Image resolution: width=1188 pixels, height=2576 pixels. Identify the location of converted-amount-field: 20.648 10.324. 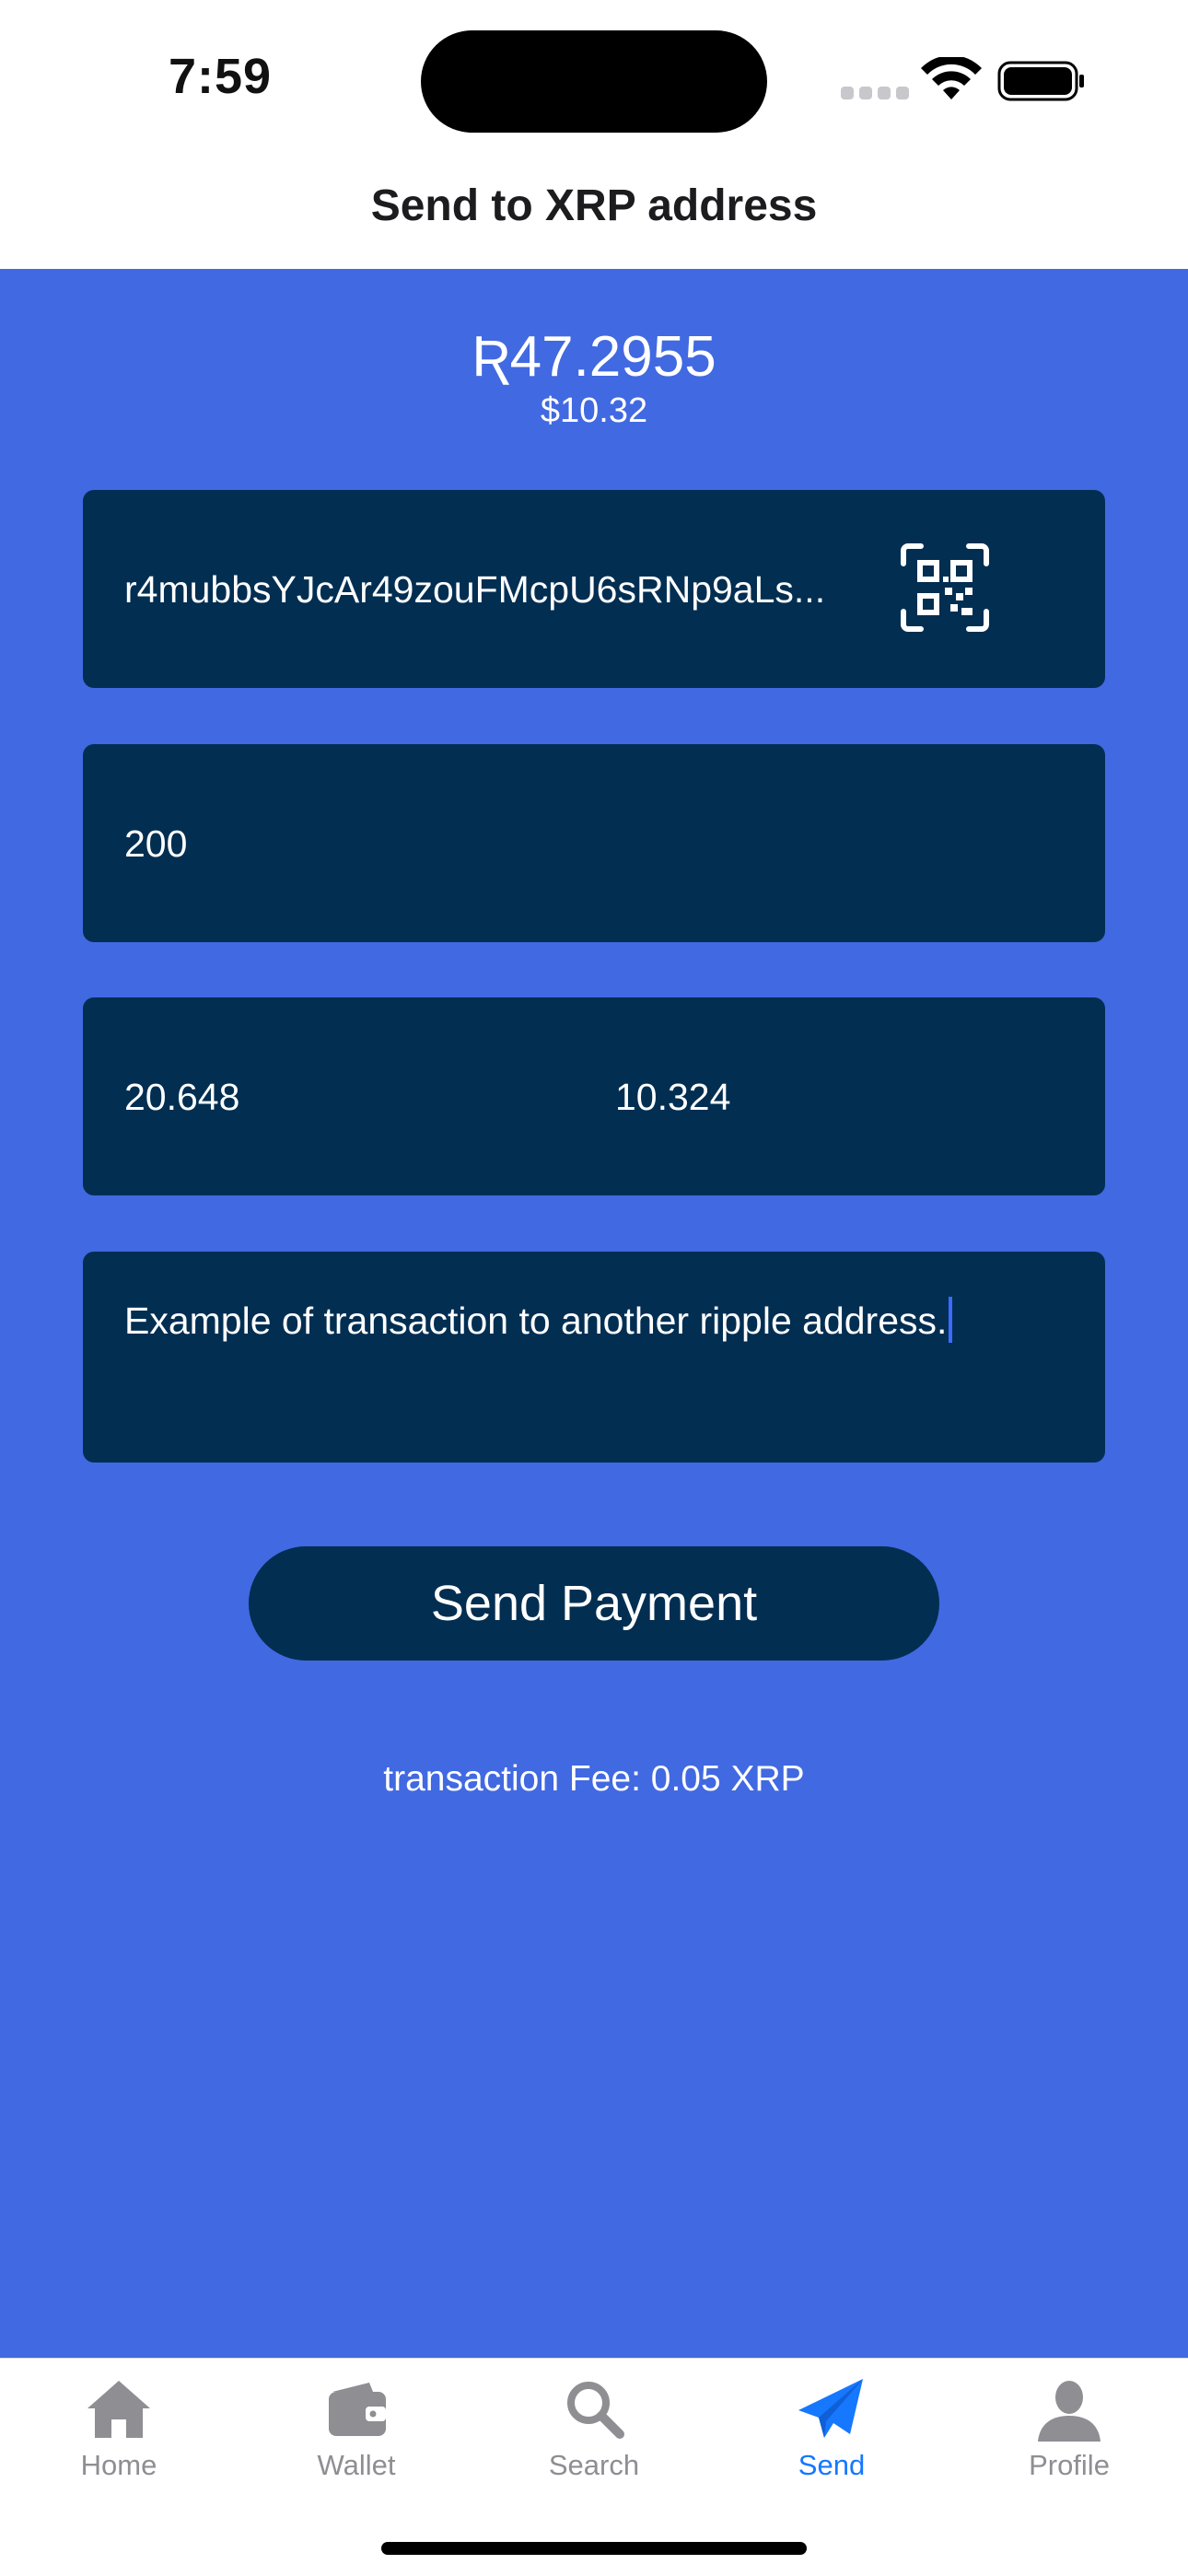
(594, 1096).